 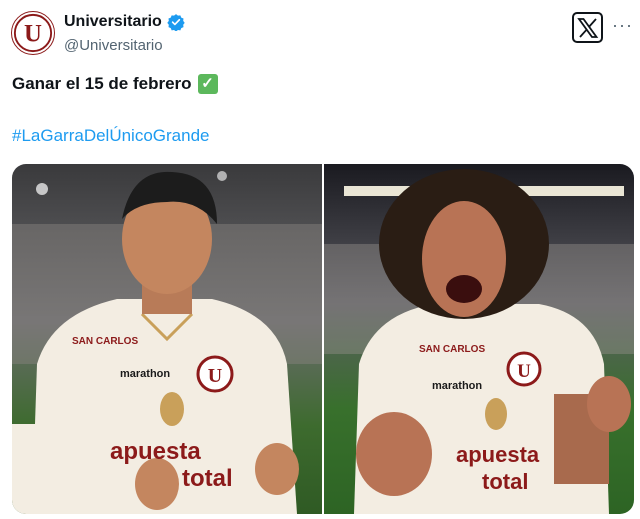 I want to click on photo-1-kit-brand: marathon, so click(x=145, y=374).